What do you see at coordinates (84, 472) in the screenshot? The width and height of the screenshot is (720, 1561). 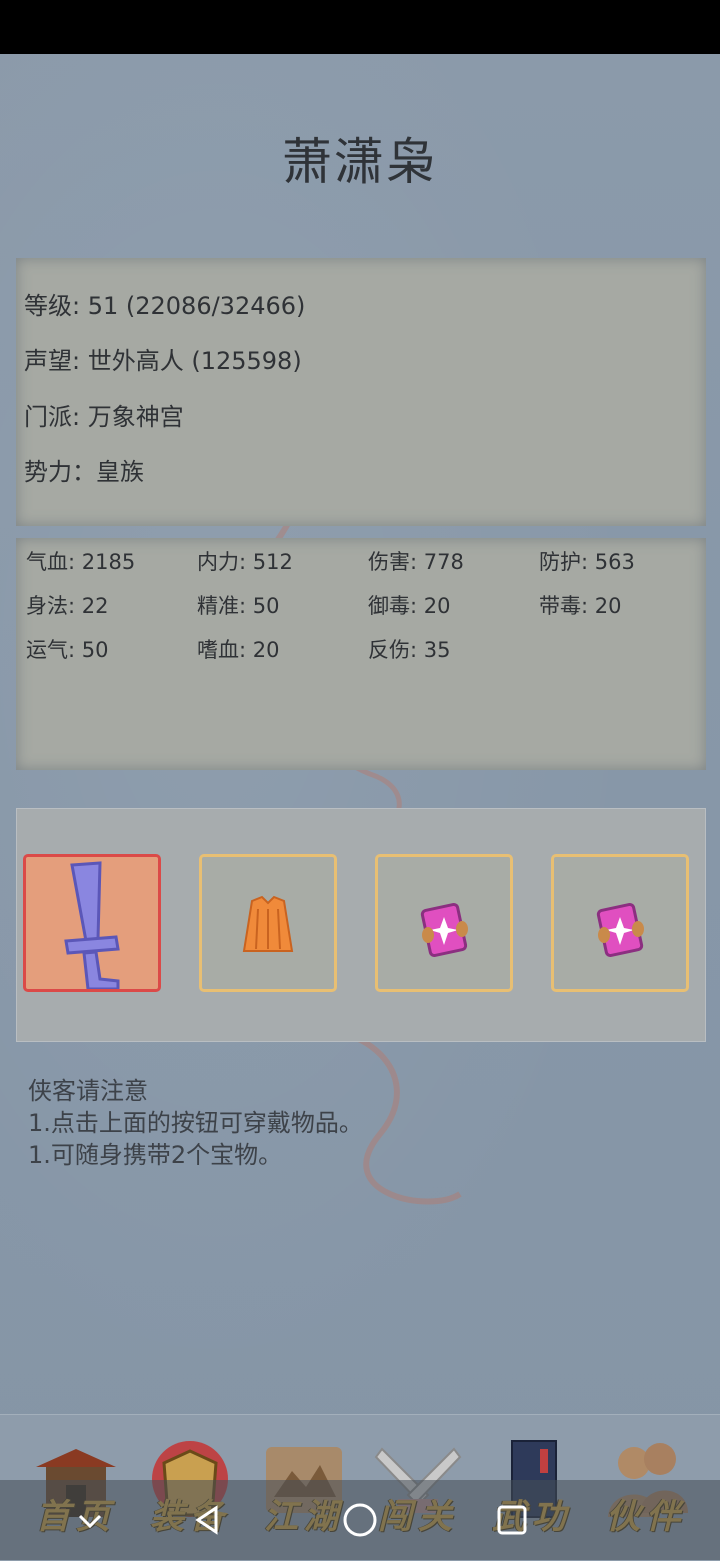 I see `faction-text: 势力：皇族` at bounding box center [84, 472].